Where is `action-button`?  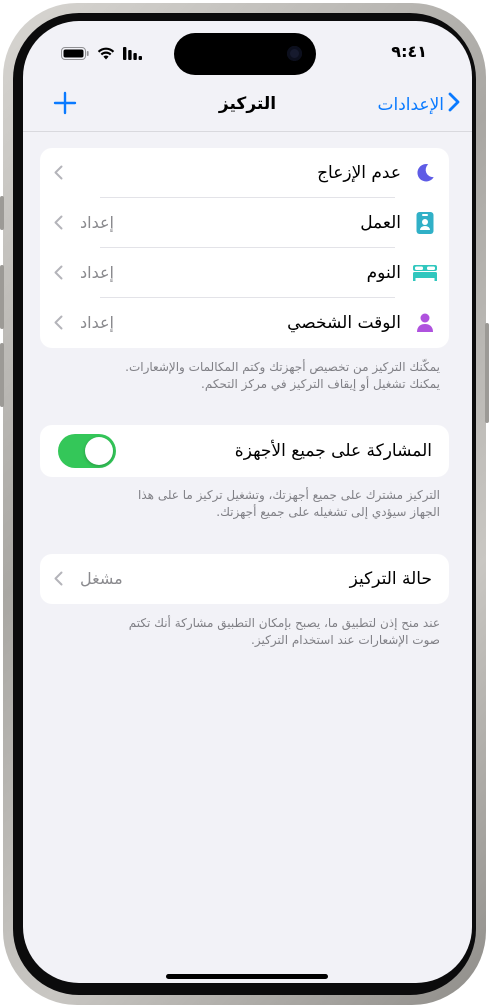
action-button is located at coordinates (2, 213).